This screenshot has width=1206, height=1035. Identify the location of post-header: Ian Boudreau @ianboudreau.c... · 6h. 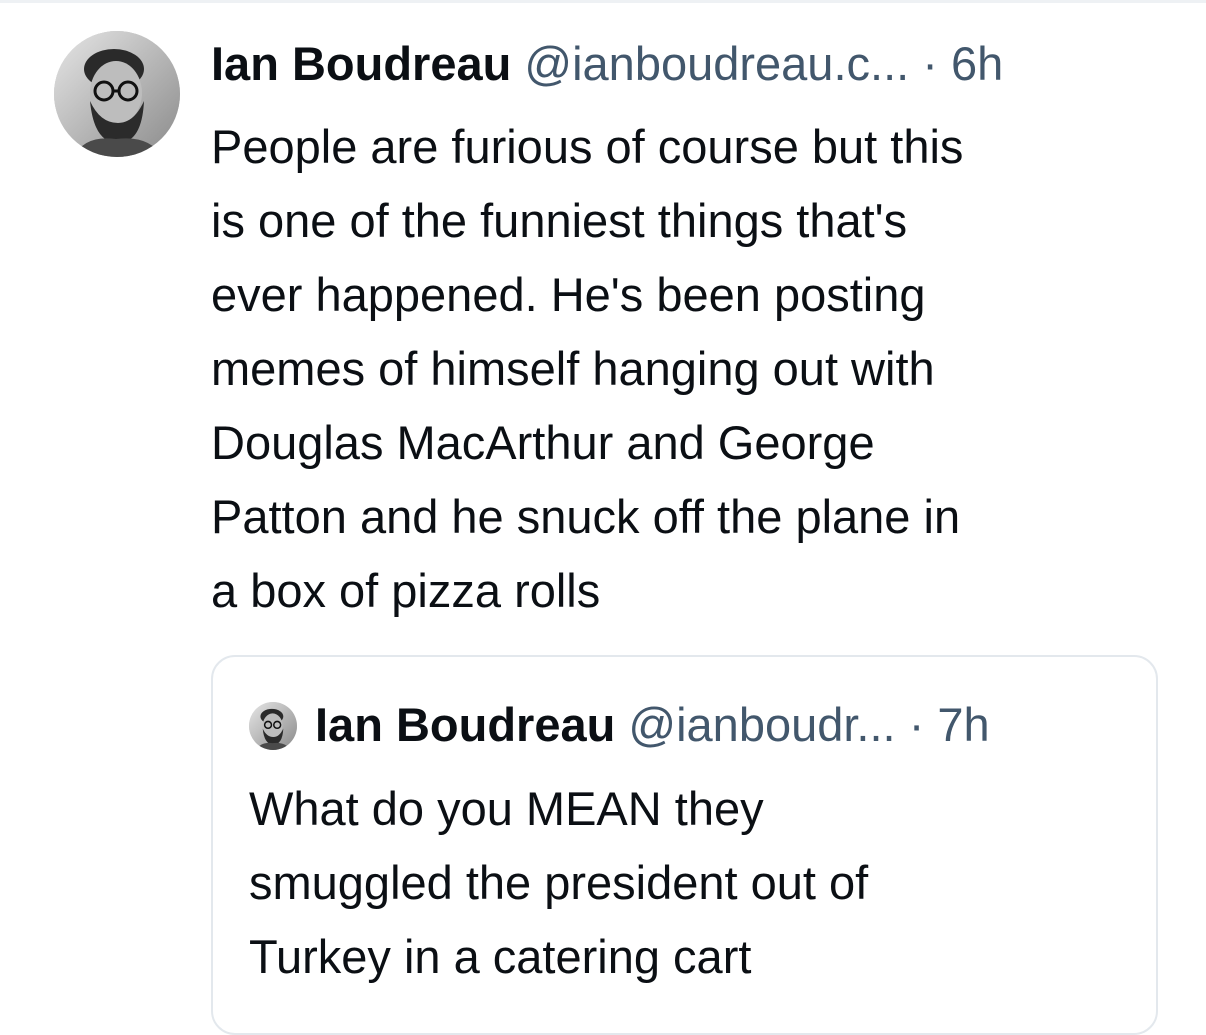
(691, 64).